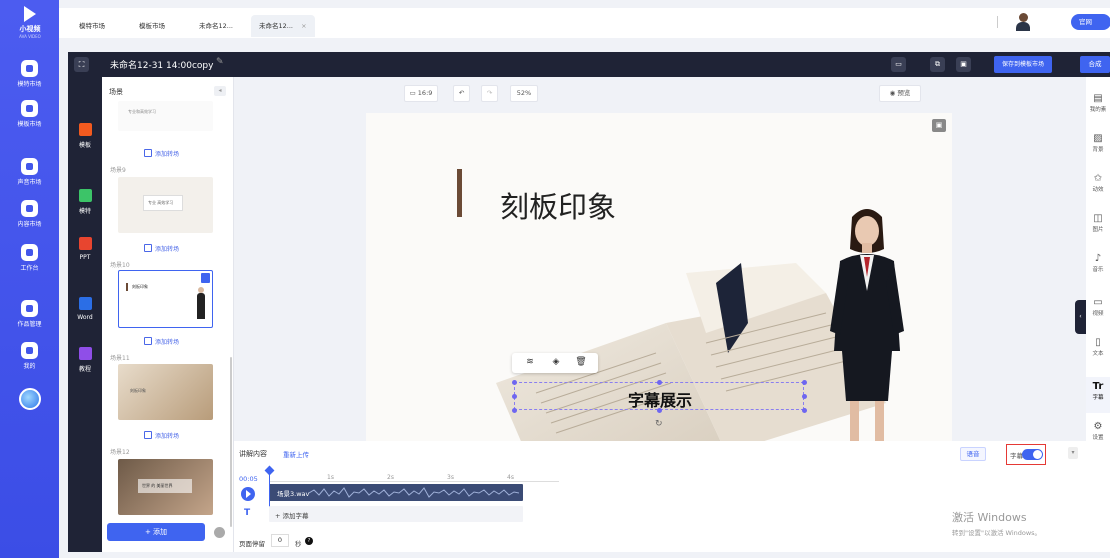  What do you see at coordinates (524, 93) in the screenshot?
I see `zoom-level: 52%` at bounding box center [524, 93].